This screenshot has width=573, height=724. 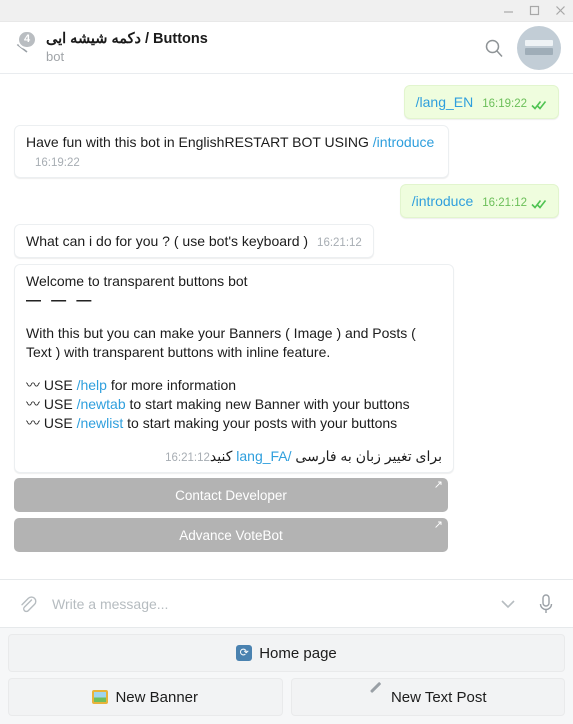 What do you see at coordinates (539, 51) in the screenshot?
I see `avatar-detail-bottom` at bounding box center [539, 51].